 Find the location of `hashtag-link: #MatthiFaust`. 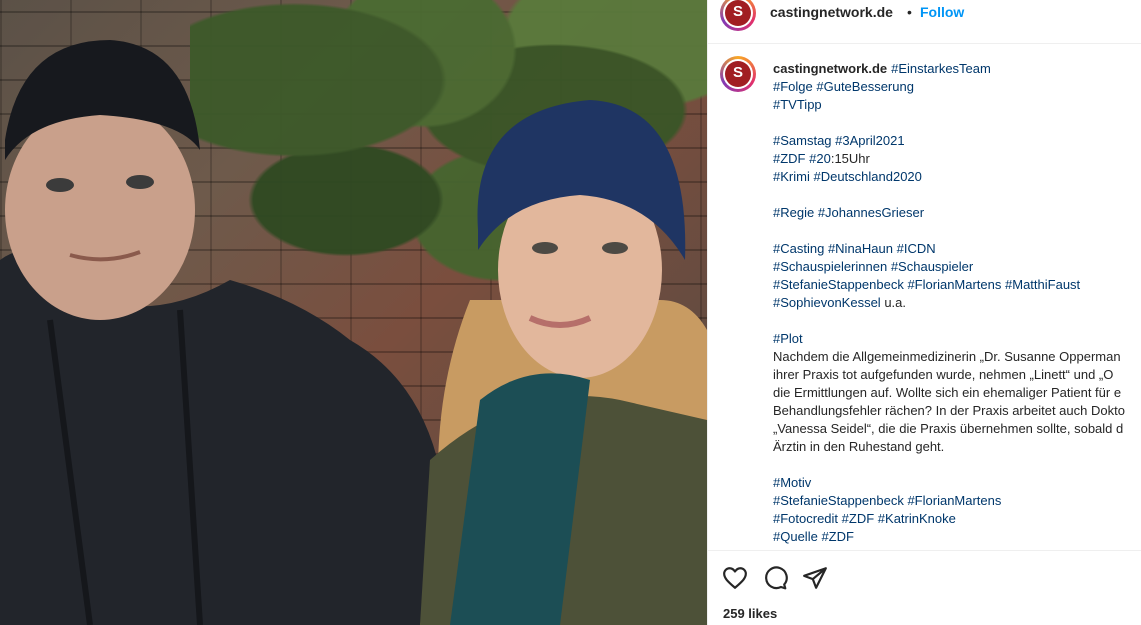

hashtag-link: #MatthiFaust is located at coordinates (1042, 284).